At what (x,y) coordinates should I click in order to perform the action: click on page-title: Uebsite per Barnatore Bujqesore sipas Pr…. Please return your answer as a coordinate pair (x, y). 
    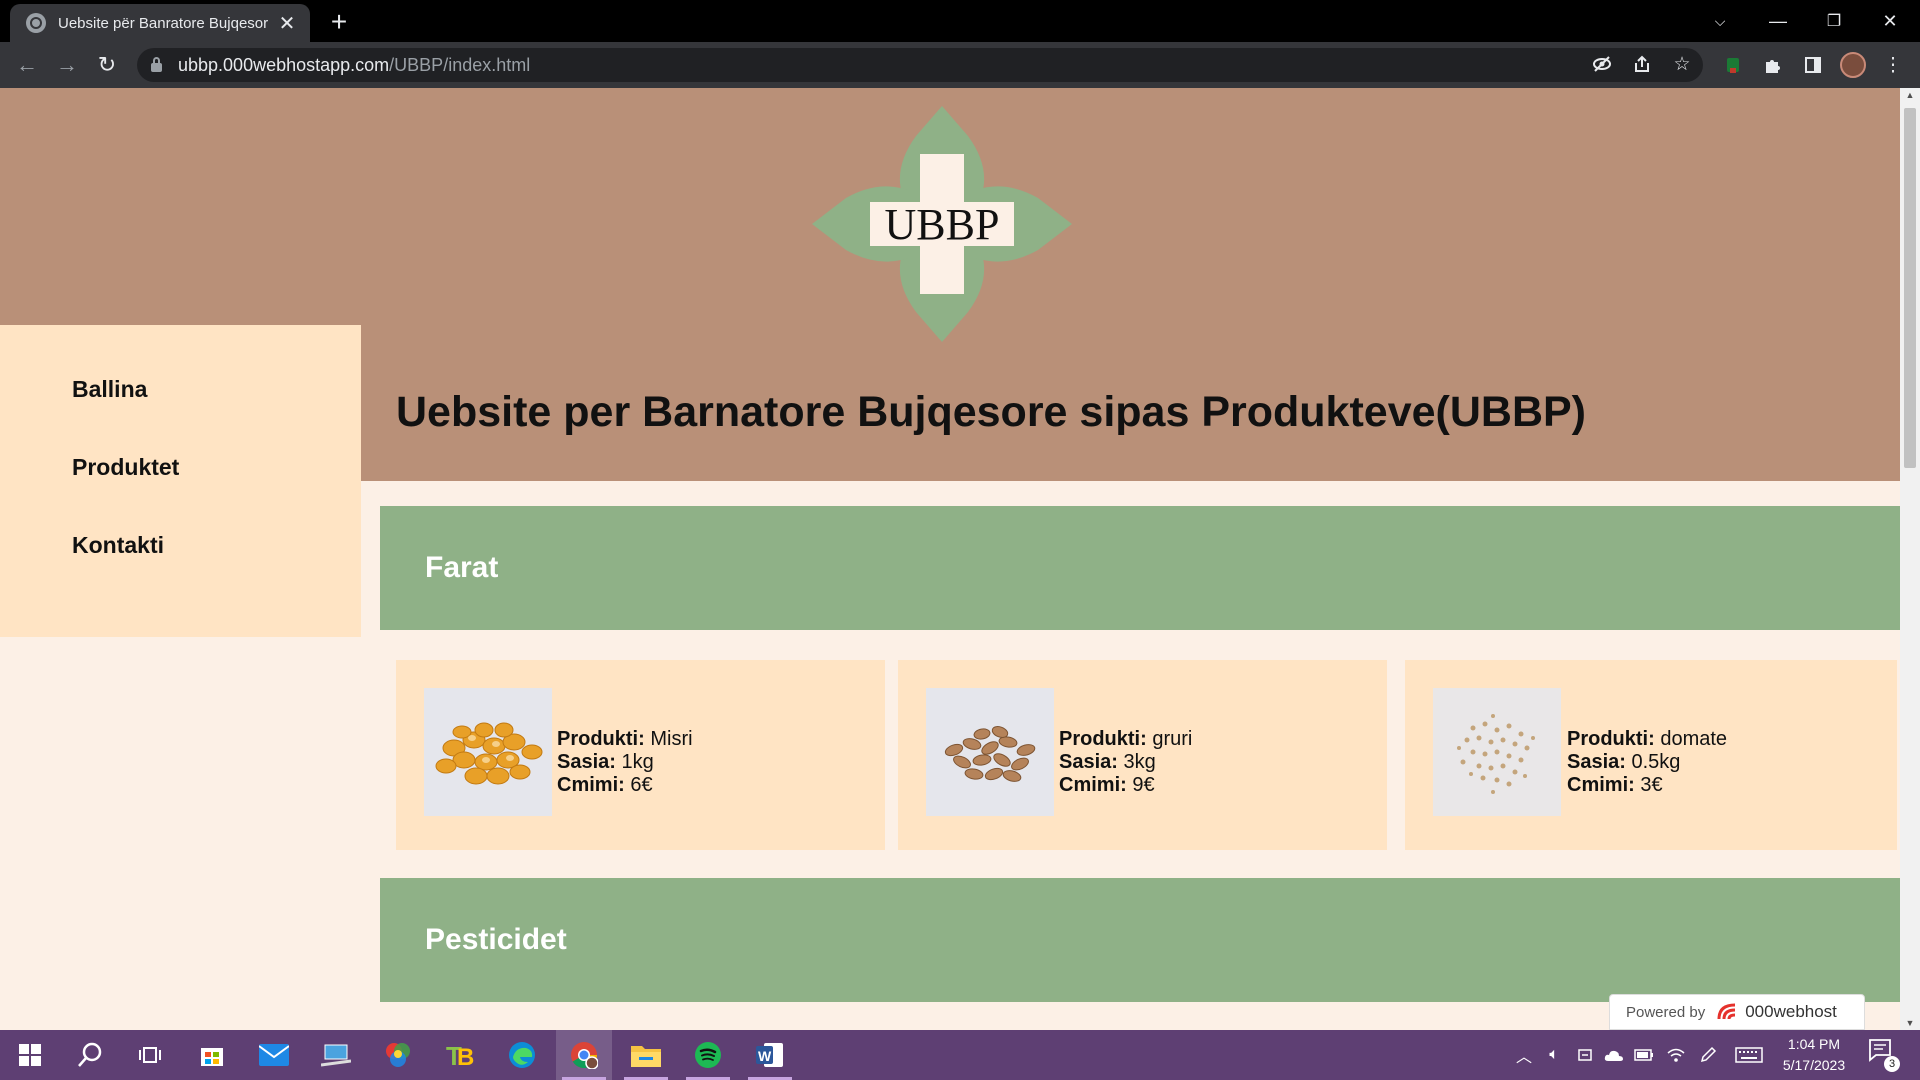
    Looking at the image, I should click on (991, 412).